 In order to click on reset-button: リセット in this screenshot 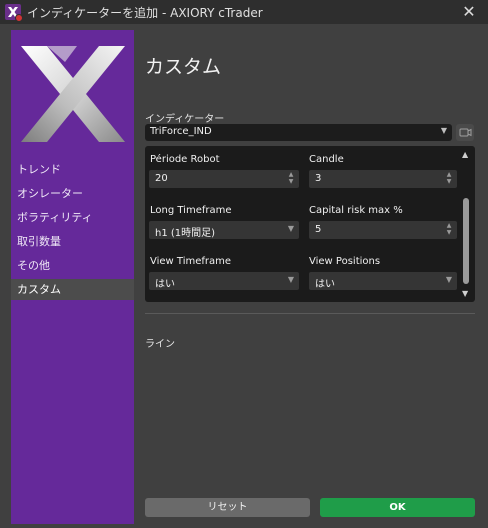, I will do `click(227, 507)`.